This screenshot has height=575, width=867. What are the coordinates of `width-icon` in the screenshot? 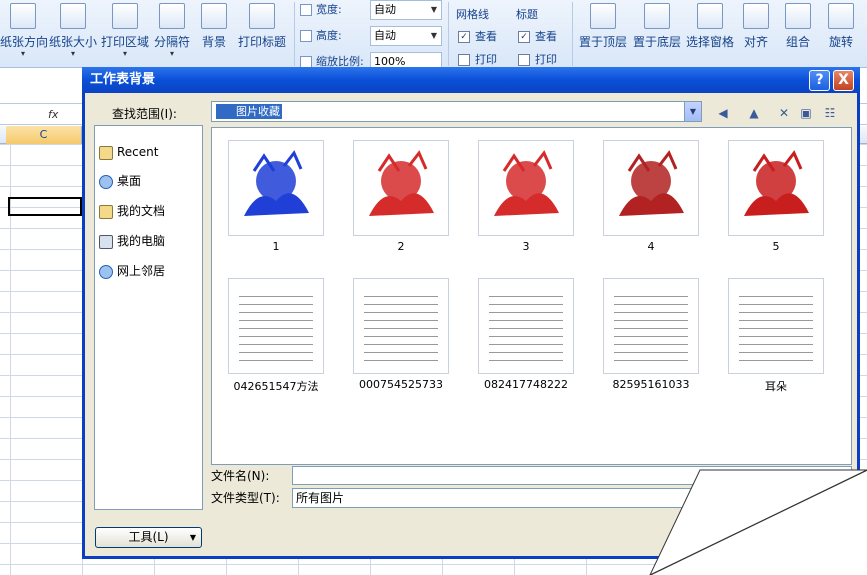 It's located at (306, 10).